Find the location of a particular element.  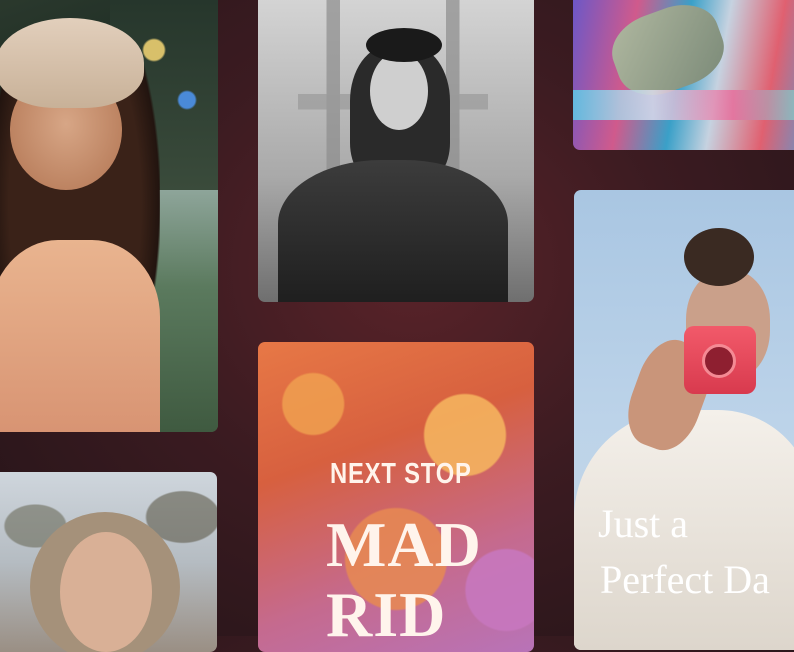

caption-line-2: Perfect Da is located at coordinates (685, 579).